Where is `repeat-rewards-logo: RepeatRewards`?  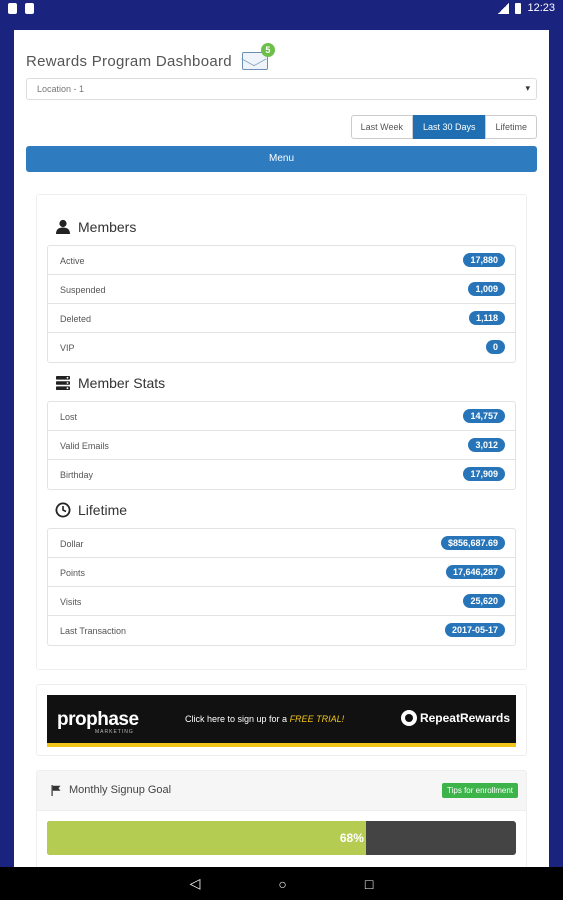
repeat-rewards-logo: RepeatRewards is located at coordinates (455, 718).